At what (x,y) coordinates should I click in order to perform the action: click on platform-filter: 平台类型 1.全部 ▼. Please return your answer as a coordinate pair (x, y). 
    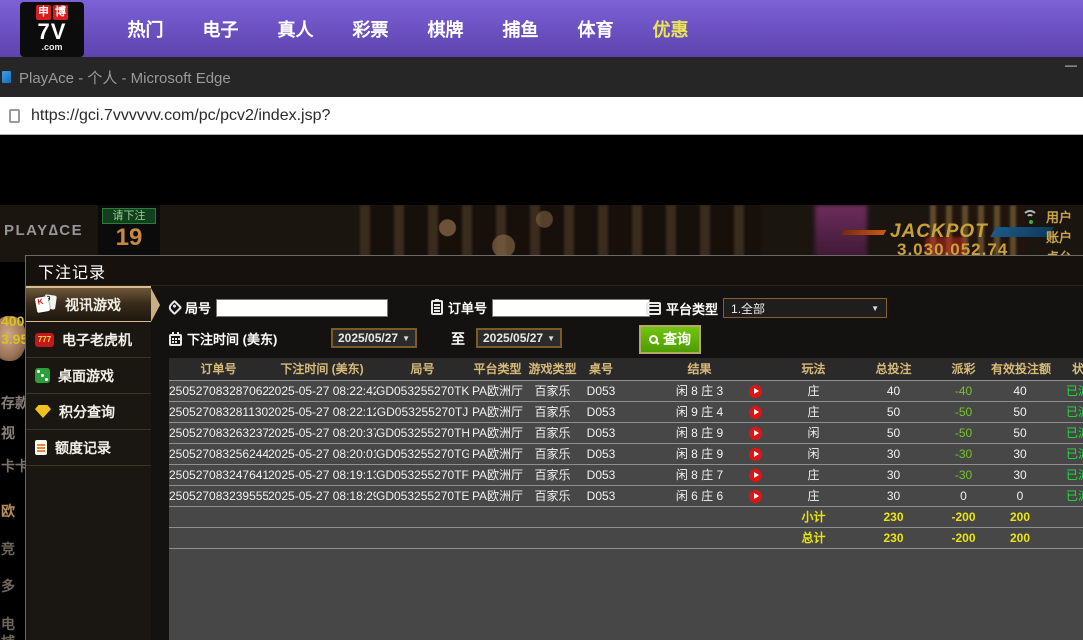
    Looking at the image, I should click on (767, 308).